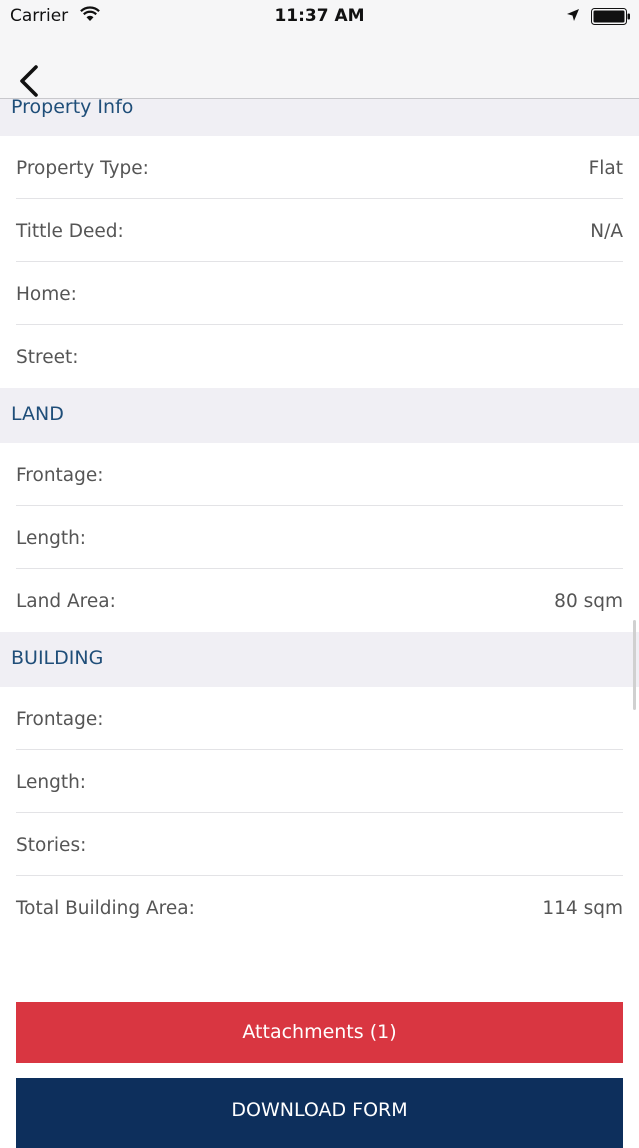 This screenshot has width=639, height=1148. I want to click on section-title-building: BUILDING, so click(57, 658).